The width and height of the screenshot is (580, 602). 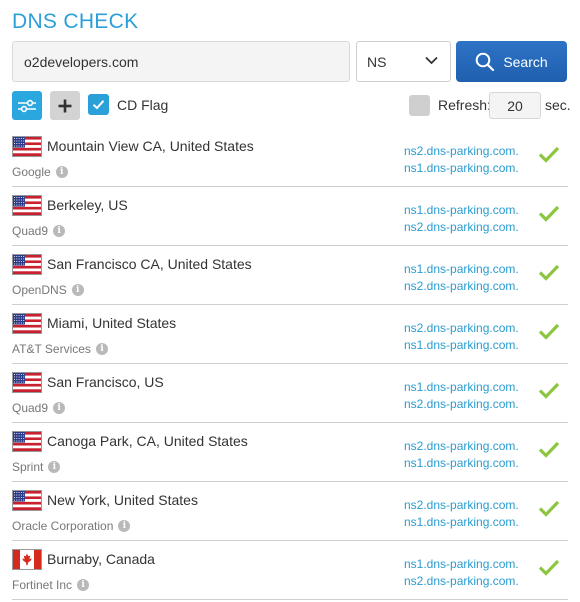 I want to click on refresh-checkbox, so click(x=419, y=105).